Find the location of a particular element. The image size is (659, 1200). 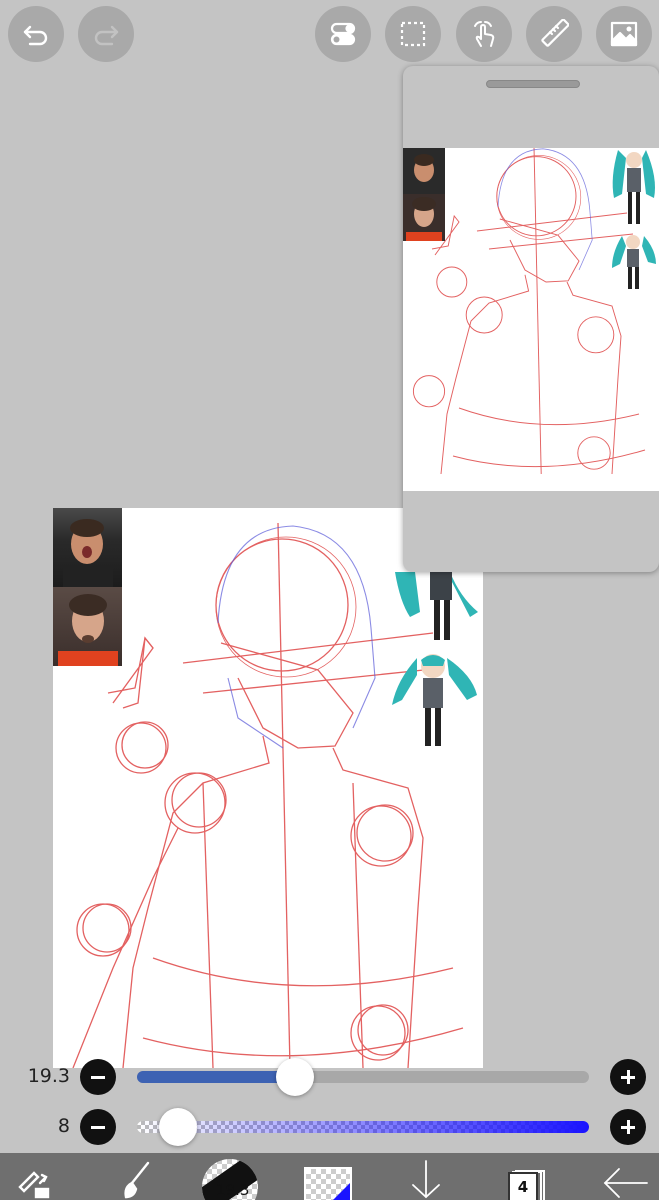

pen-swap-icon is located at coordinates (34, 1185).